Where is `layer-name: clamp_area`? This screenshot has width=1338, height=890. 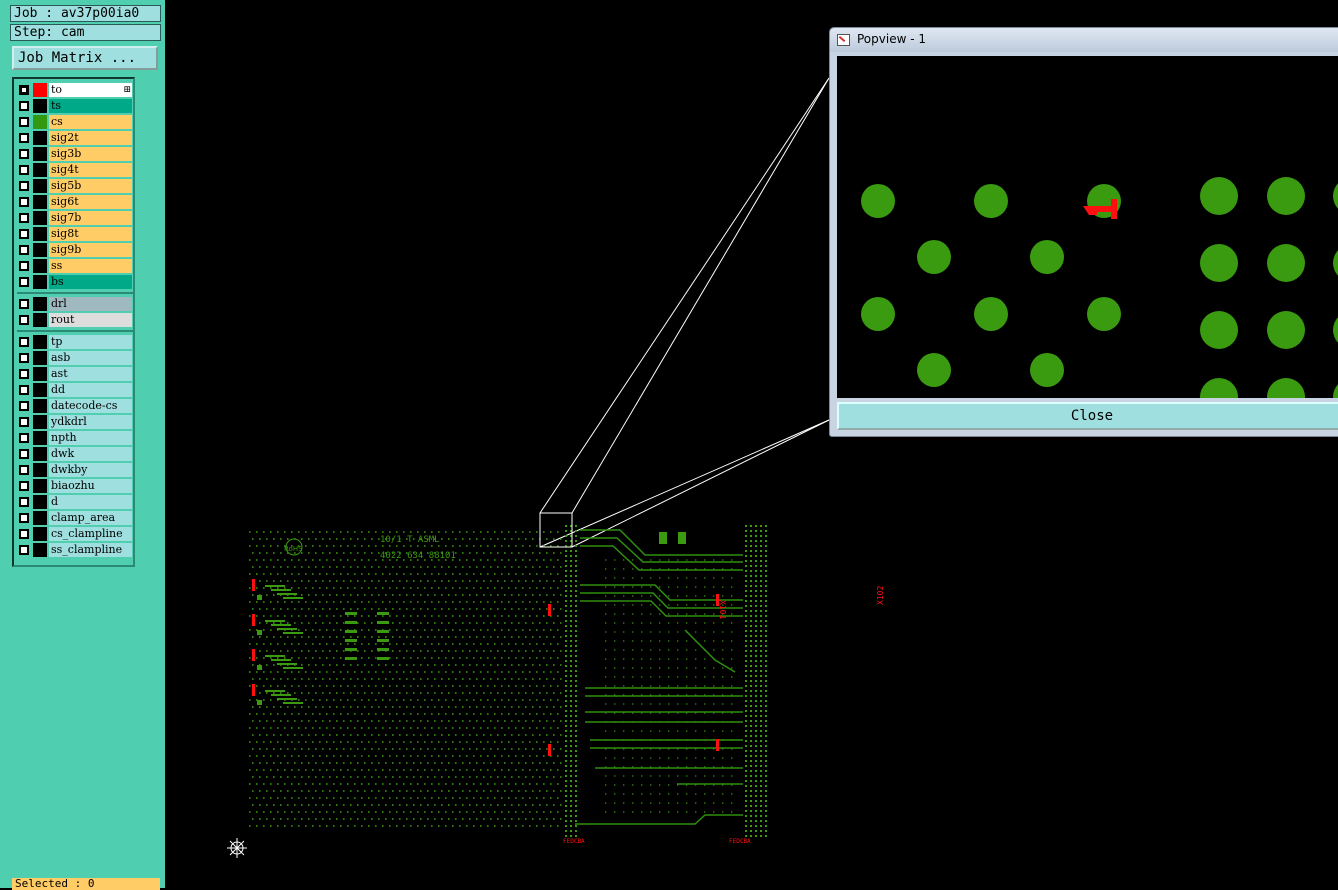 layer-name: clamp_area is located at coordinates (90, 518).